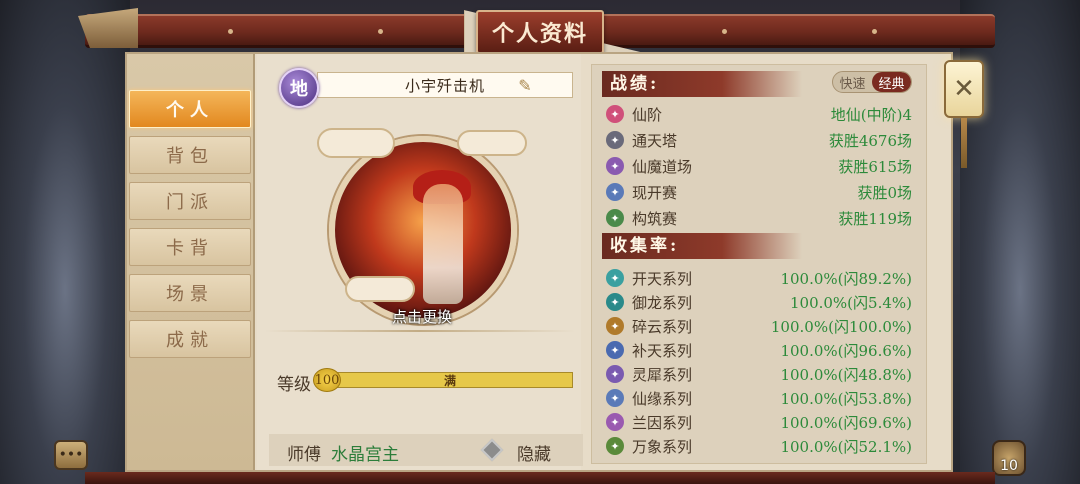  I want to click on collection-row: ✦ 灵犀系列 100.0%(闪48.8%), so click(763, 374).